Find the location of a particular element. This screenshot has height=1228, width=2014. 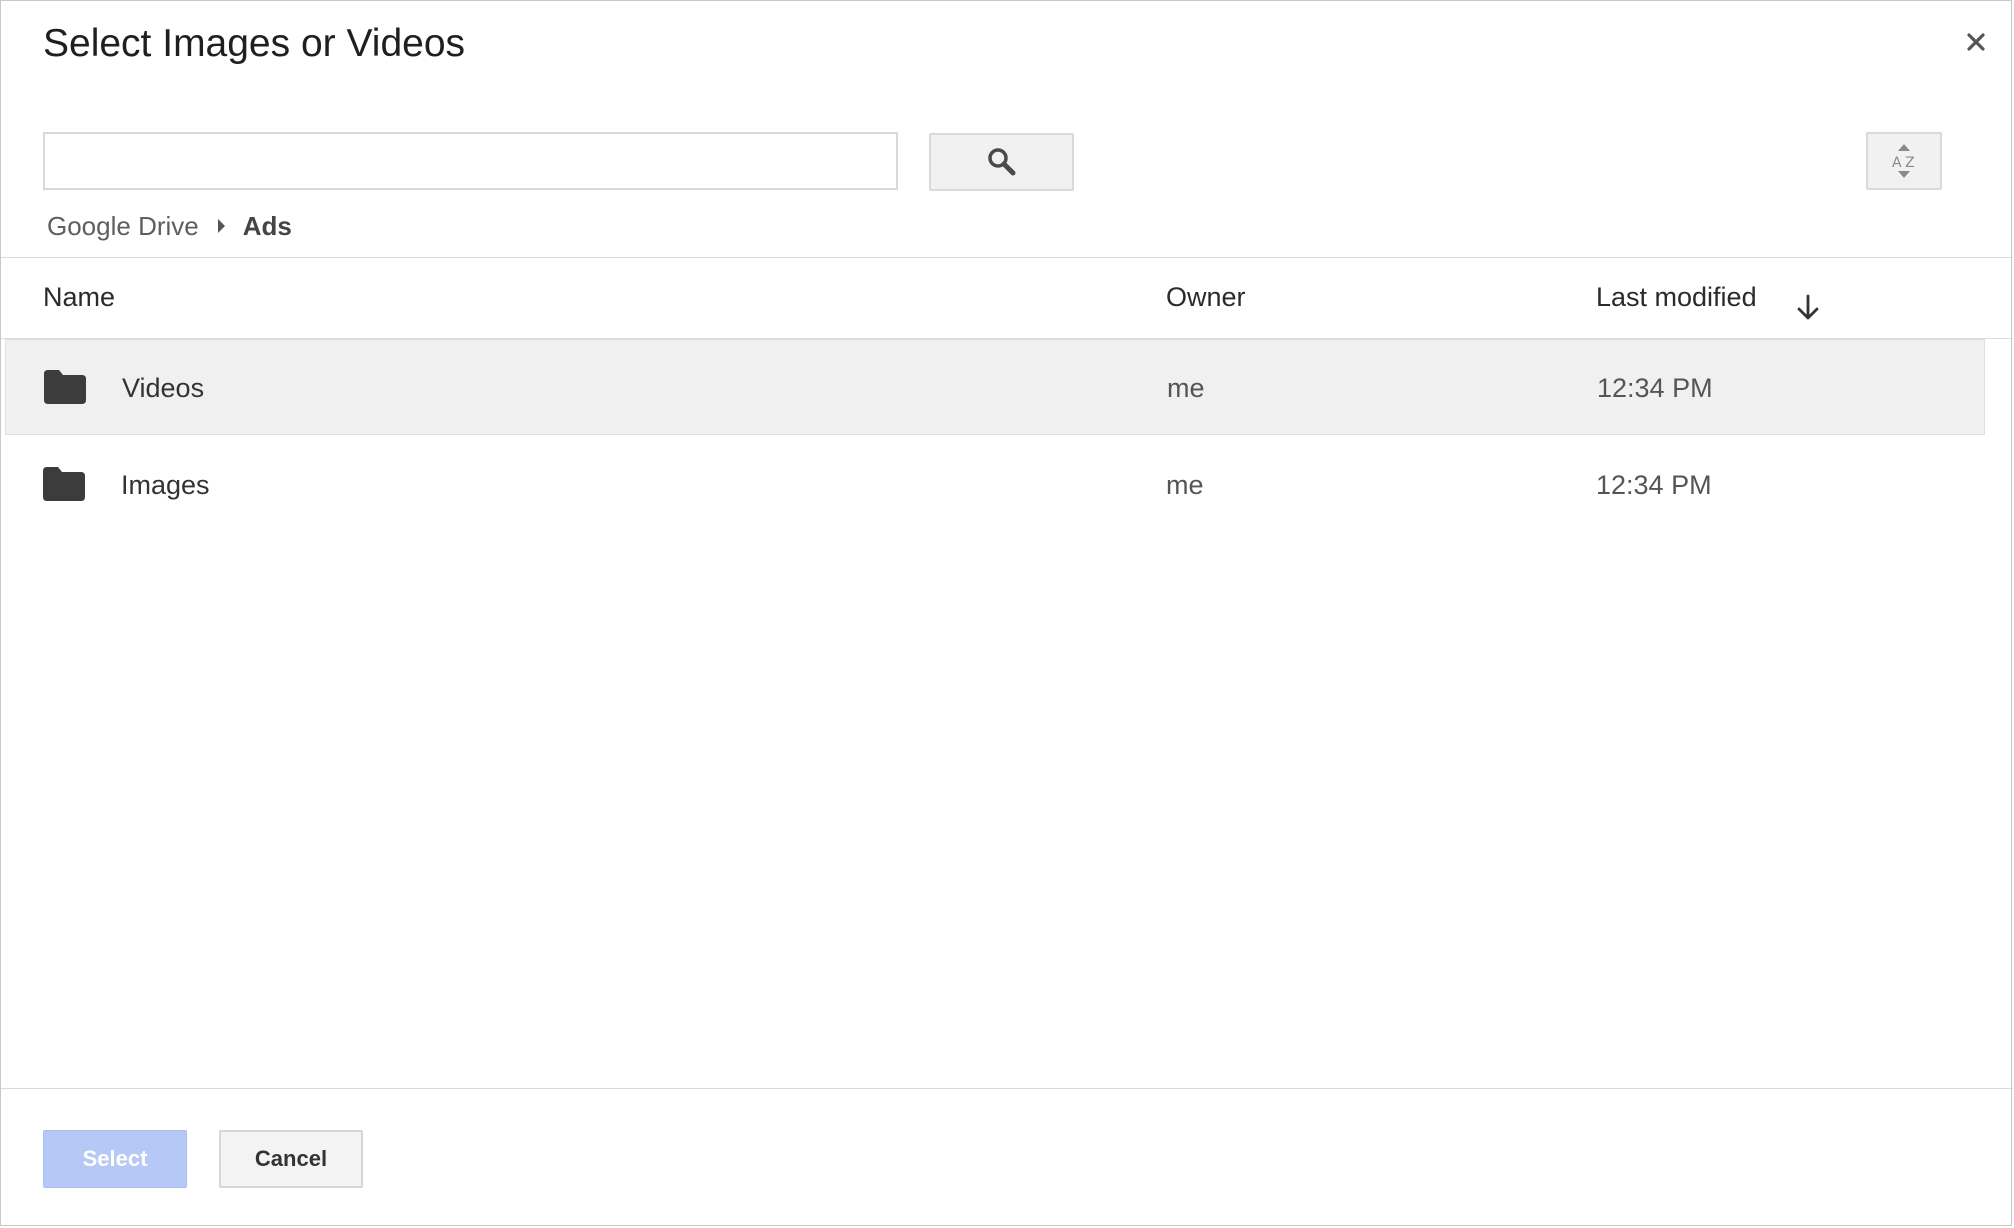

search-input is located at coordinates (470, 161).